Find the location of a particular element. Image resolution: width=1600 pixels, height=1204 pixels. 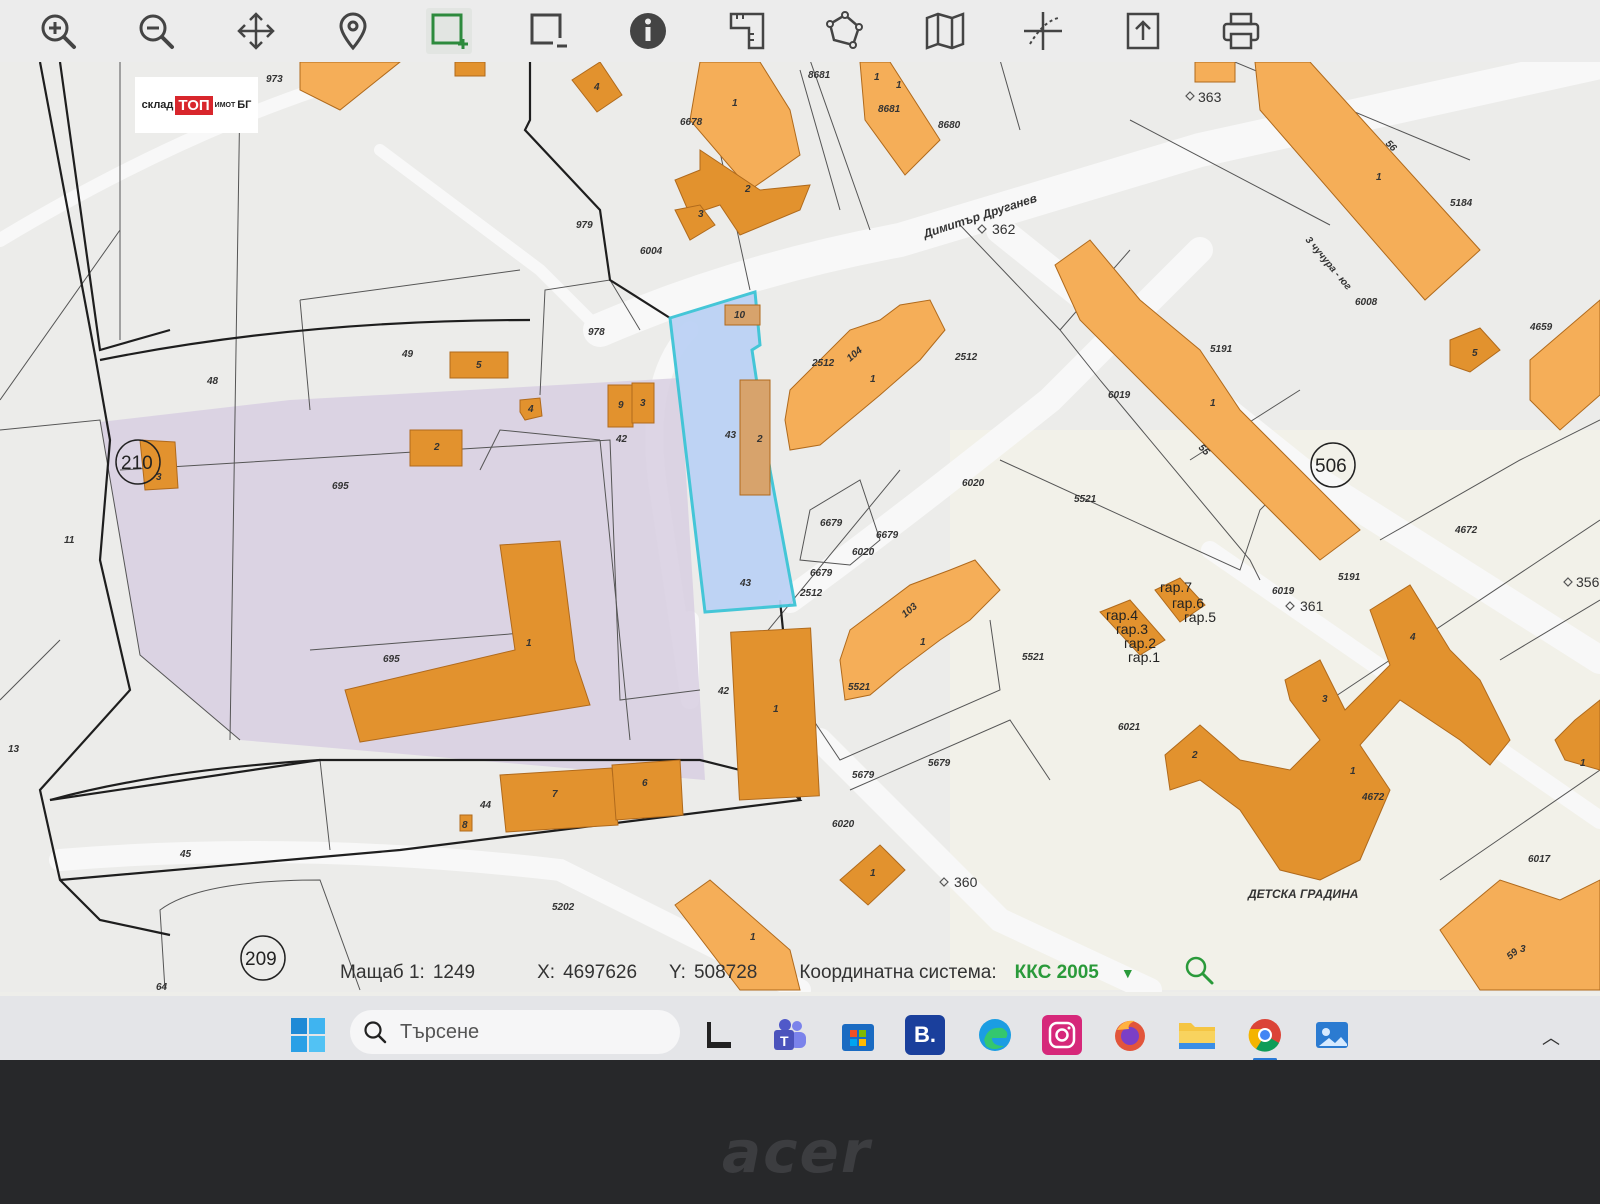

info-button is located at coordinates (648, 31).